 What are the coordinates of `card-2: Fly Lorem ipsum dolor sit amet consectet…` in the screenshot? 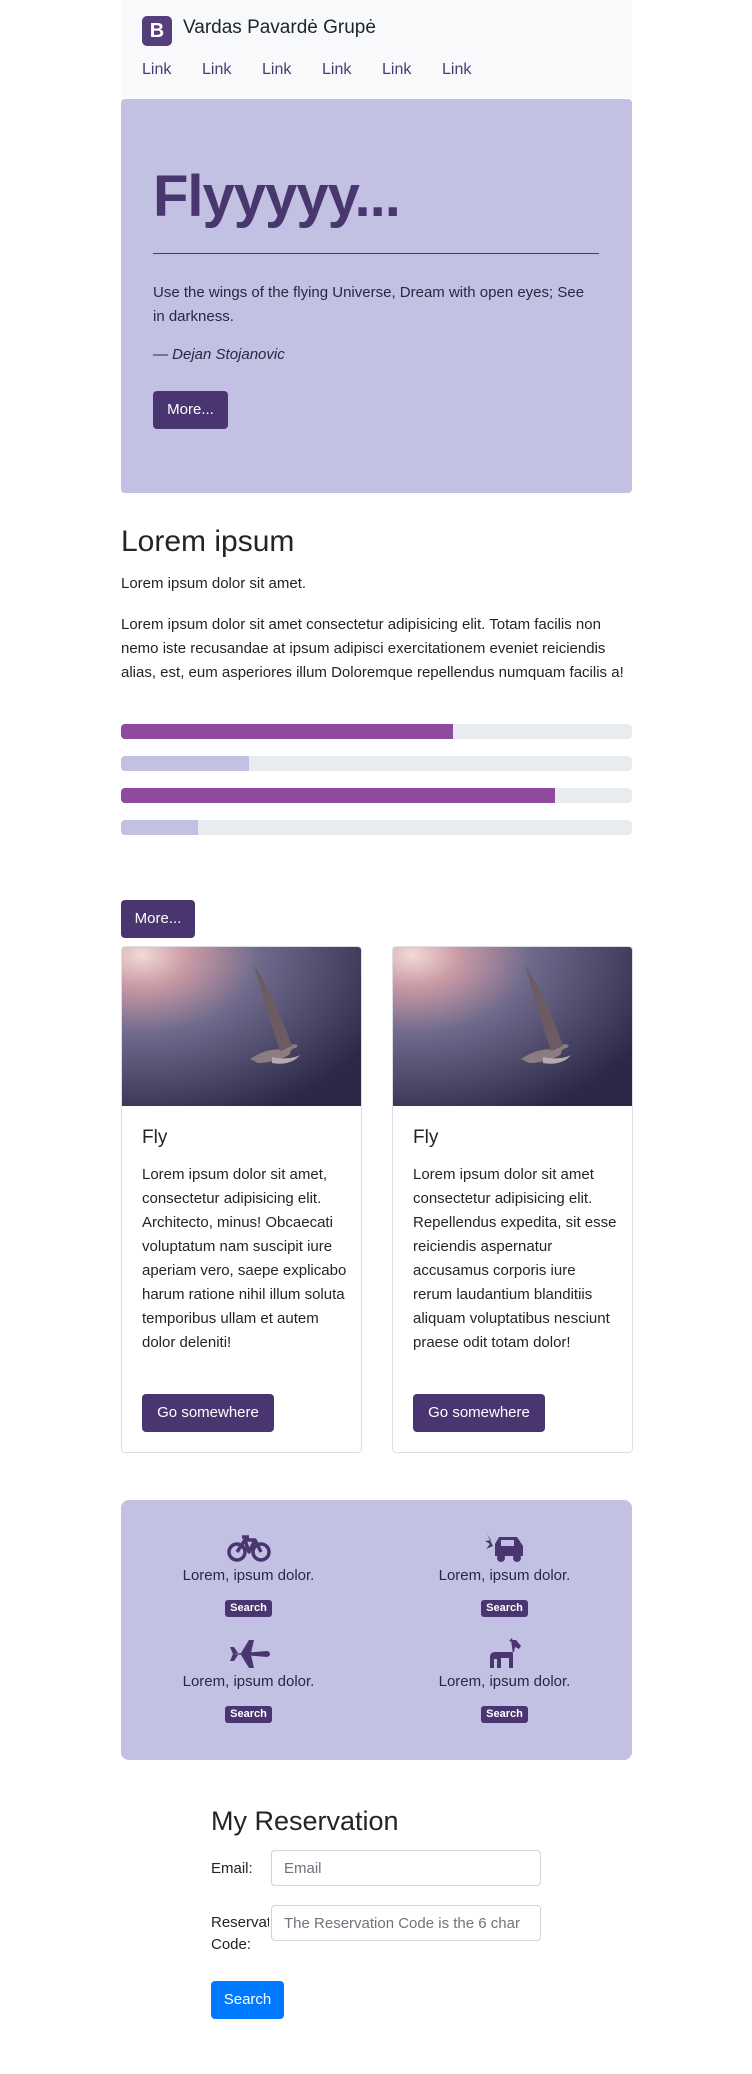 It's located at (512, 1199).